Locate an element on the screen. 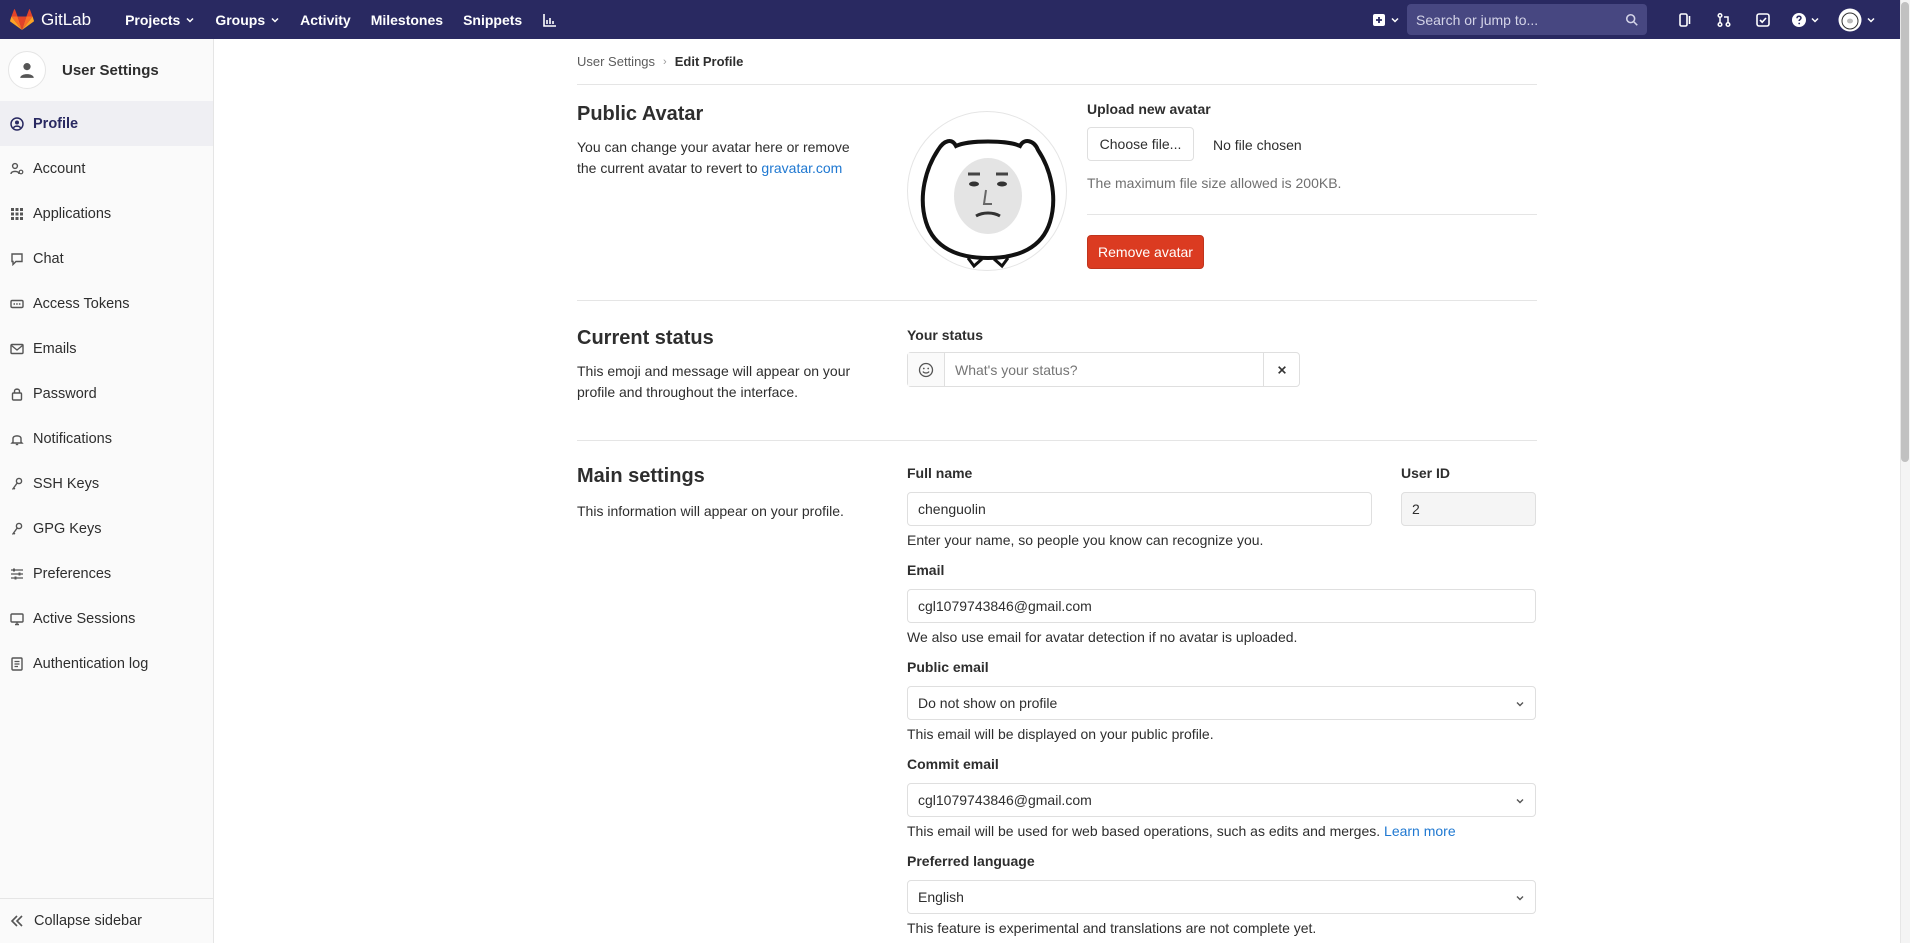 Image resolution: width=1910 pixels, height=943 pixels. nav-groups: Groups is located at coordinates (247, 19).